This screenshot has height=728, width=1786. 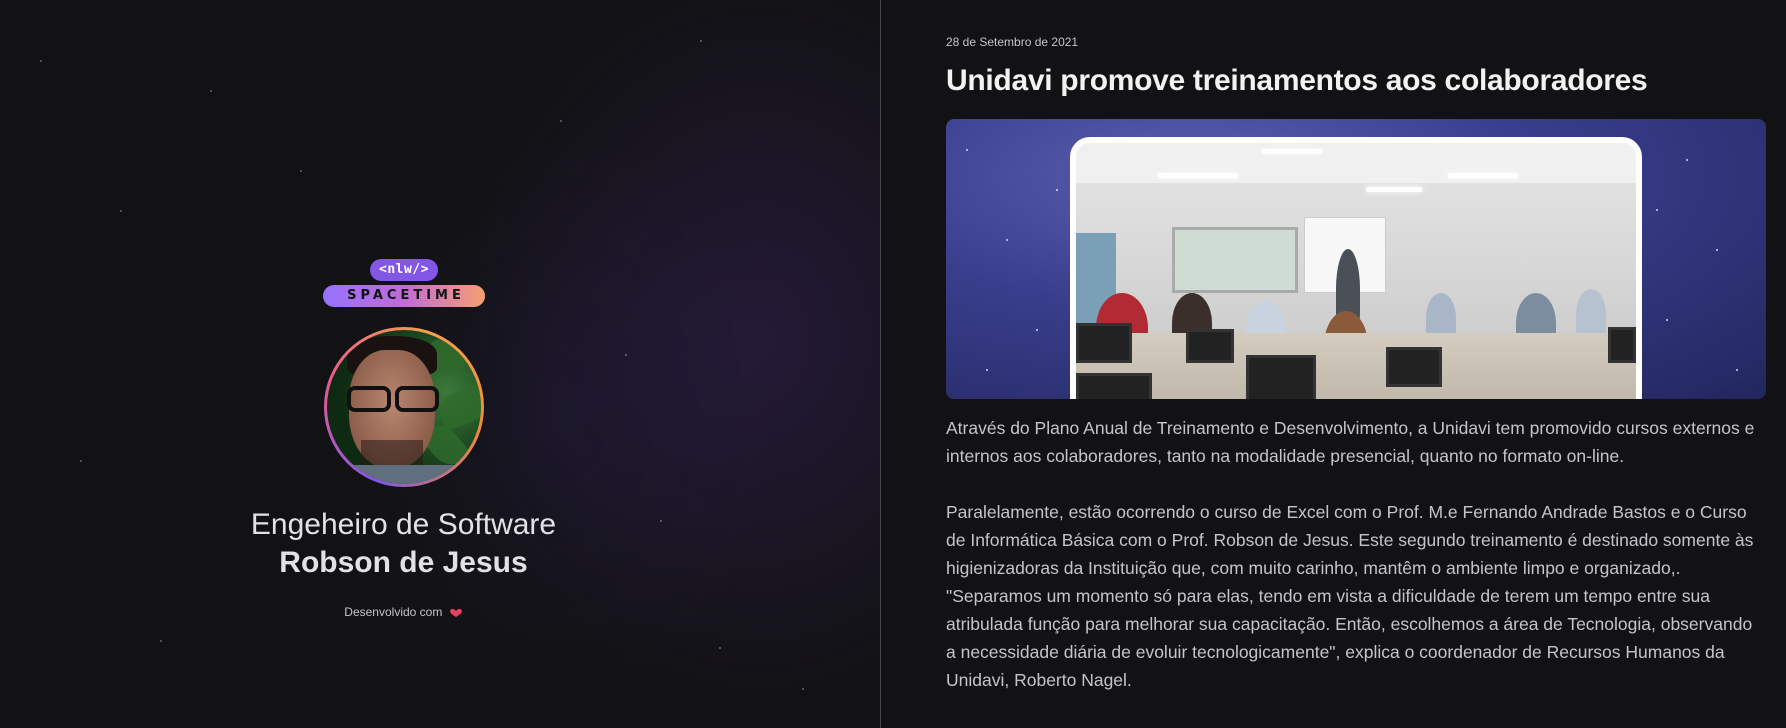 What do you see at coordinates (404, 284) in the screenshot?
I see `spacetime-logo: <nlw/> SPACETIME` at bounding box center [404, 284].